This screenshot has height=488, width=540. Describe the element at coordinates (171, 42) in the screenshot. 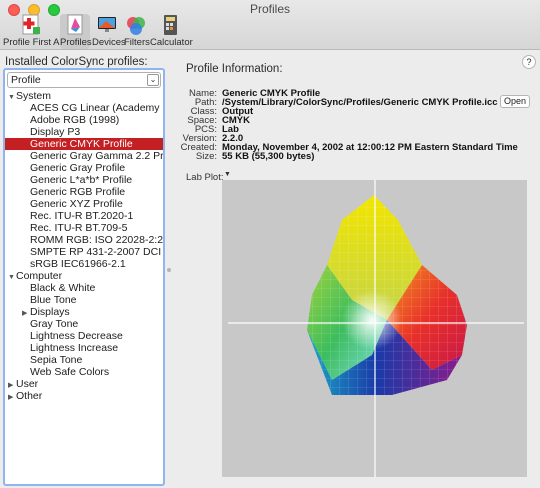

I see `toolbar-item-label: Calculator` at that location.